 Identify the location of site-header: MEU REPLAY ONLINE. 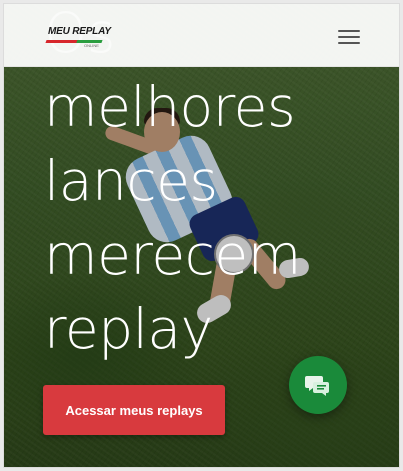
(201, 35).